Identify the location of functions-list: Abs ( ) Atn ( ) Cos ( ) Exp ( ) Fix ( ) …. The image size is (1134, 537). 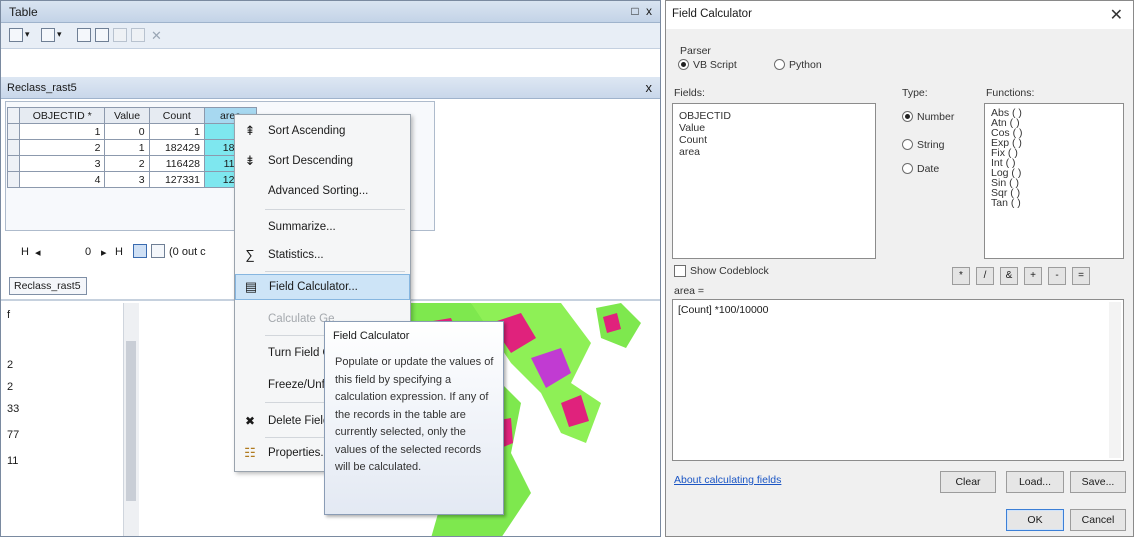
(1054, 181).